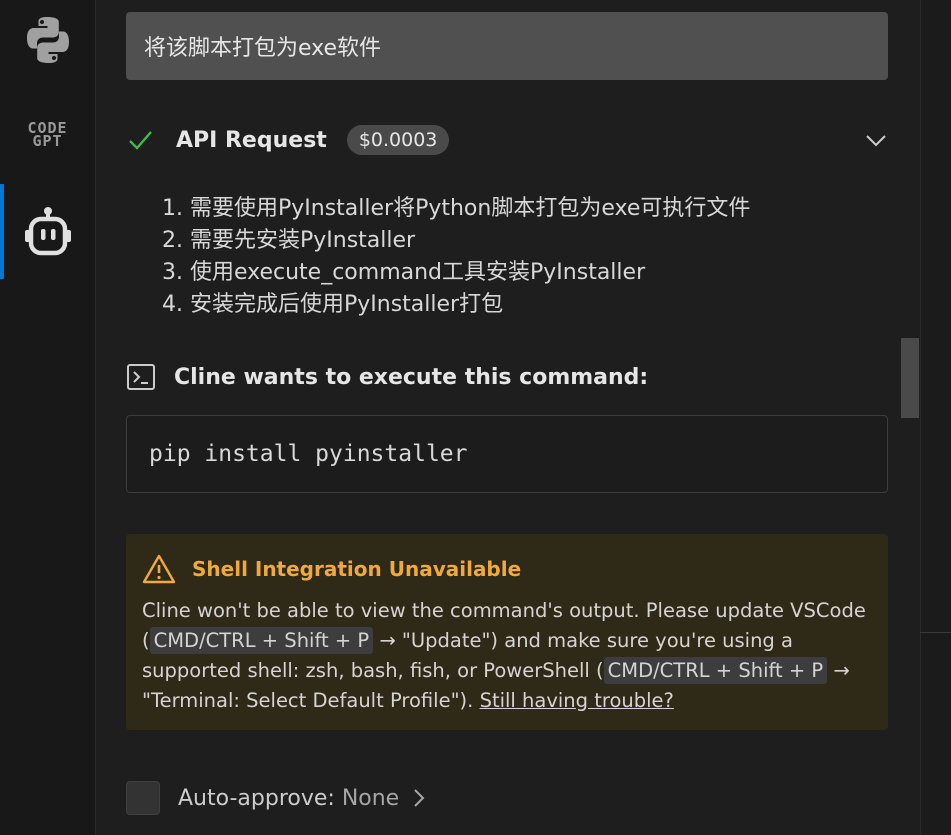  I want to click on auto-approve-label: Auto-approve: None, so click(288, 798).